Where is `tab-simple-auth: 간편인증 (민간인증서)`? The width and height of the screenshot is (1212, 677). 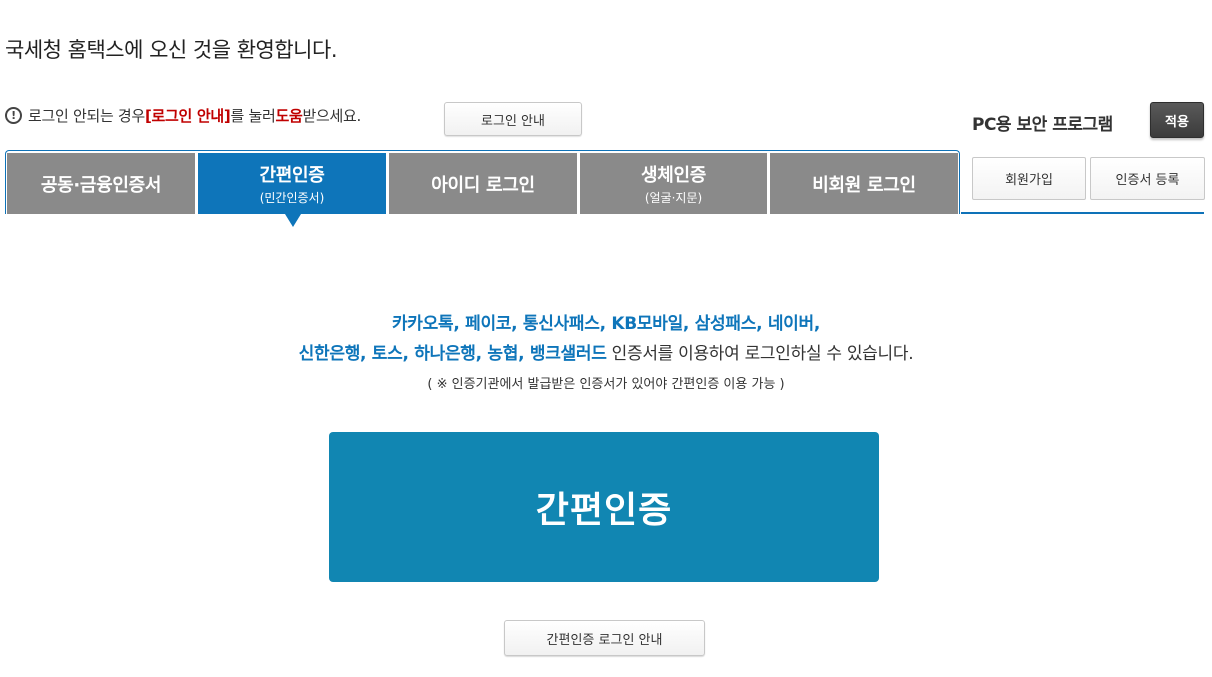 tab-simple-auth: 간편인증 (민간인증서) is located at coordinates (292, 183).